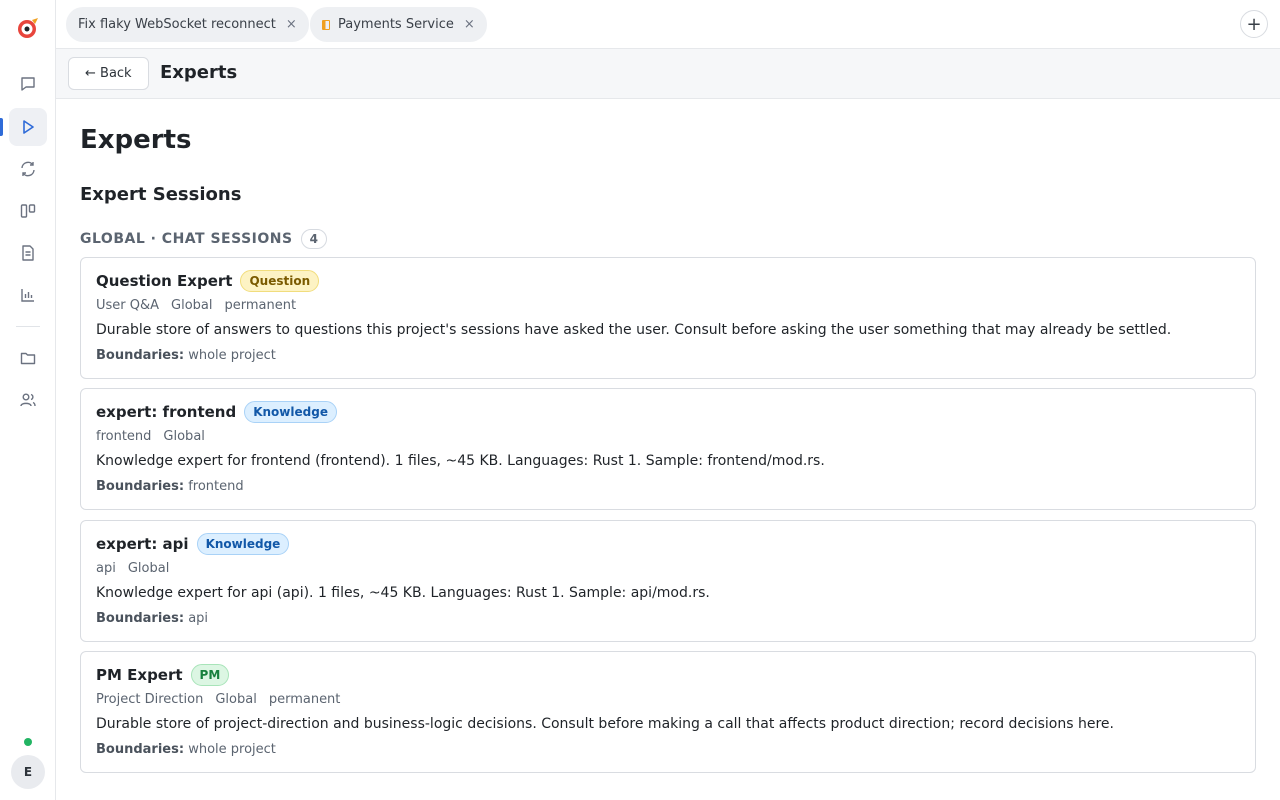 This screenshot has width=1280, height=800. I want to click on expert-meta: api Global, so click(138, 568).